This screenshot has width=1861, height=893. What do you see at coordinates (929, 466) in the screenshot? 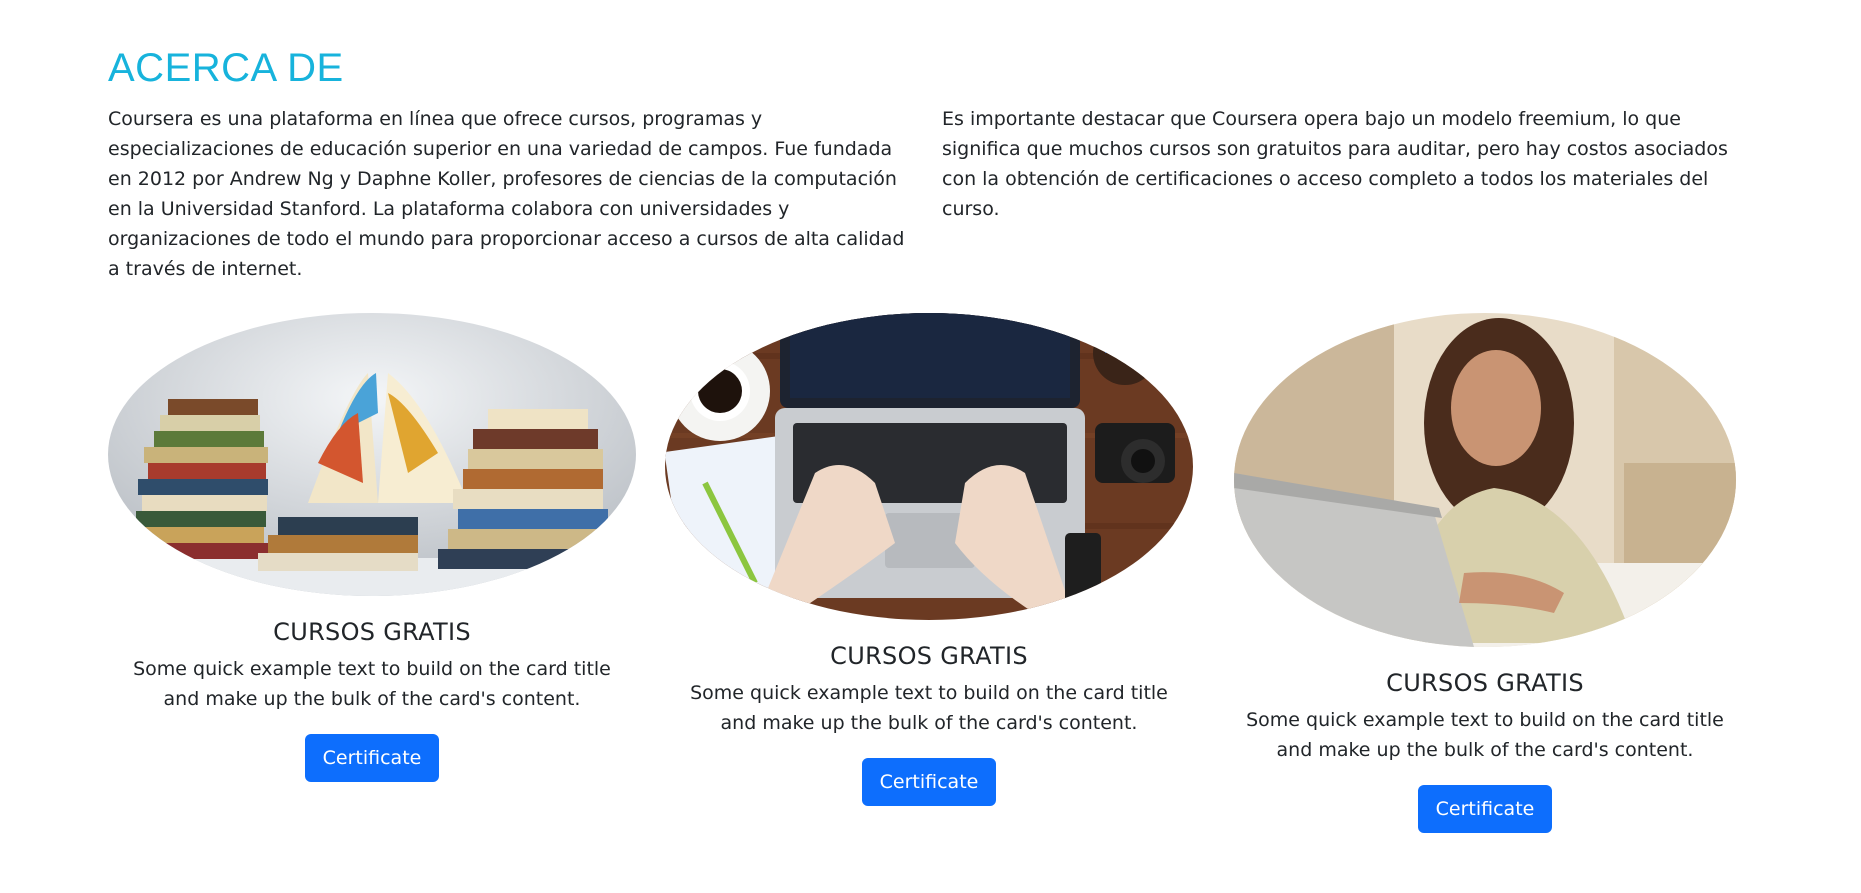
I see `laptop-desk-image` at bounding box center [929, 466].